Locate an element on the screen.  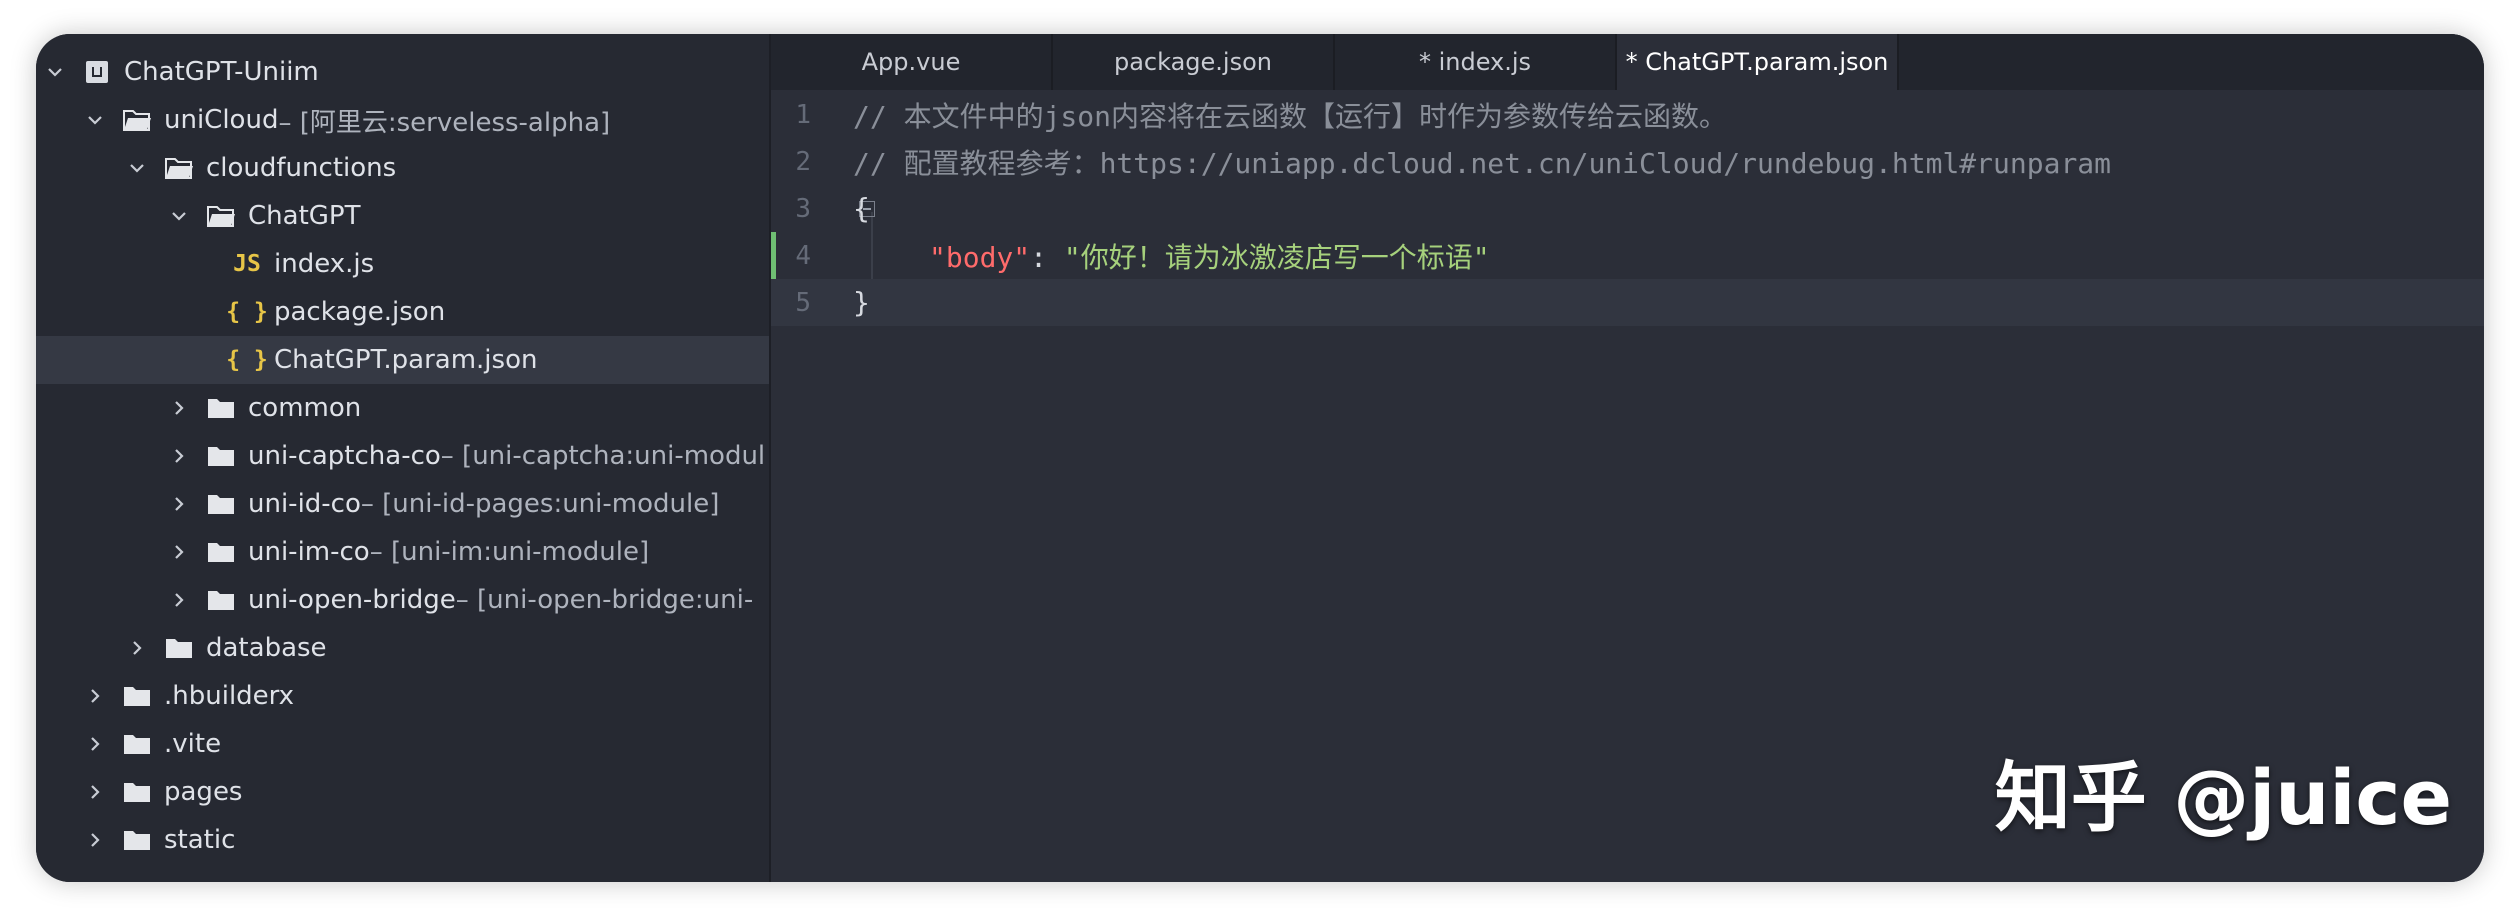
tree-item-label: index.js is located at coordinates (324, 264).